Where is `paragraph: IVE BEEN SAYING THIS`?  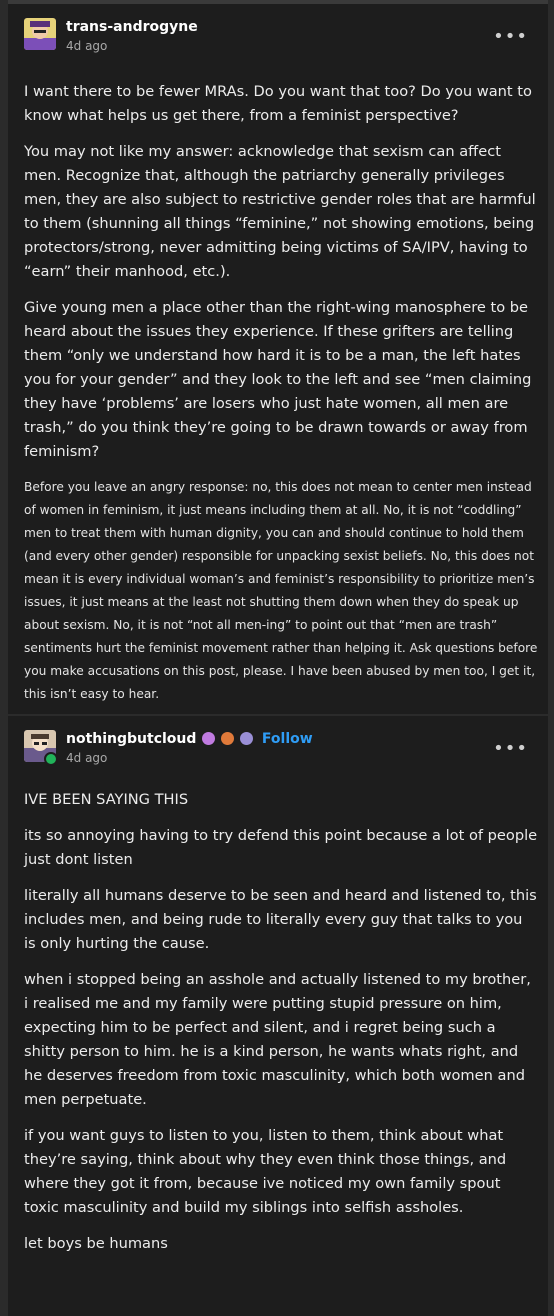
paragraph: IVE BEEN SAYING THIS is located at coordinates (106, 799).